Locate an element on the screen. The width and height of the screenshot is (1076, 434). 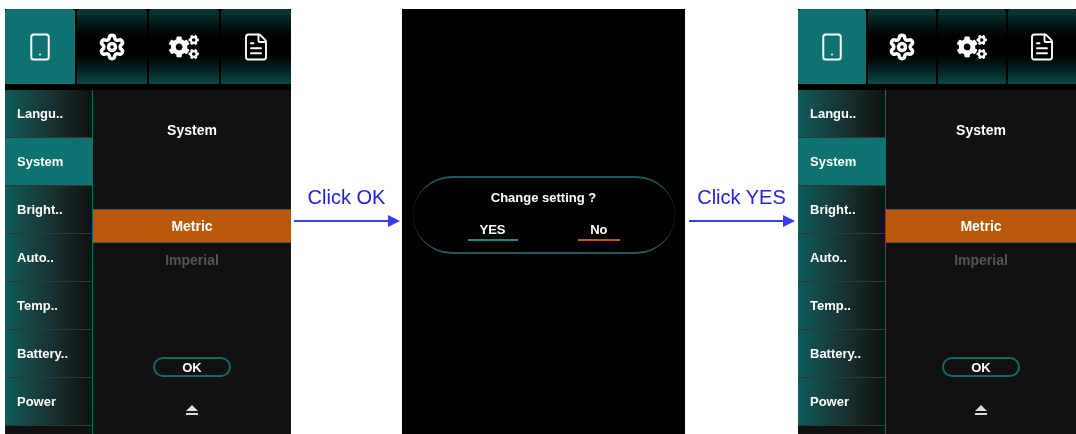
dialog-button: YES is located at coordinates (492, 230).